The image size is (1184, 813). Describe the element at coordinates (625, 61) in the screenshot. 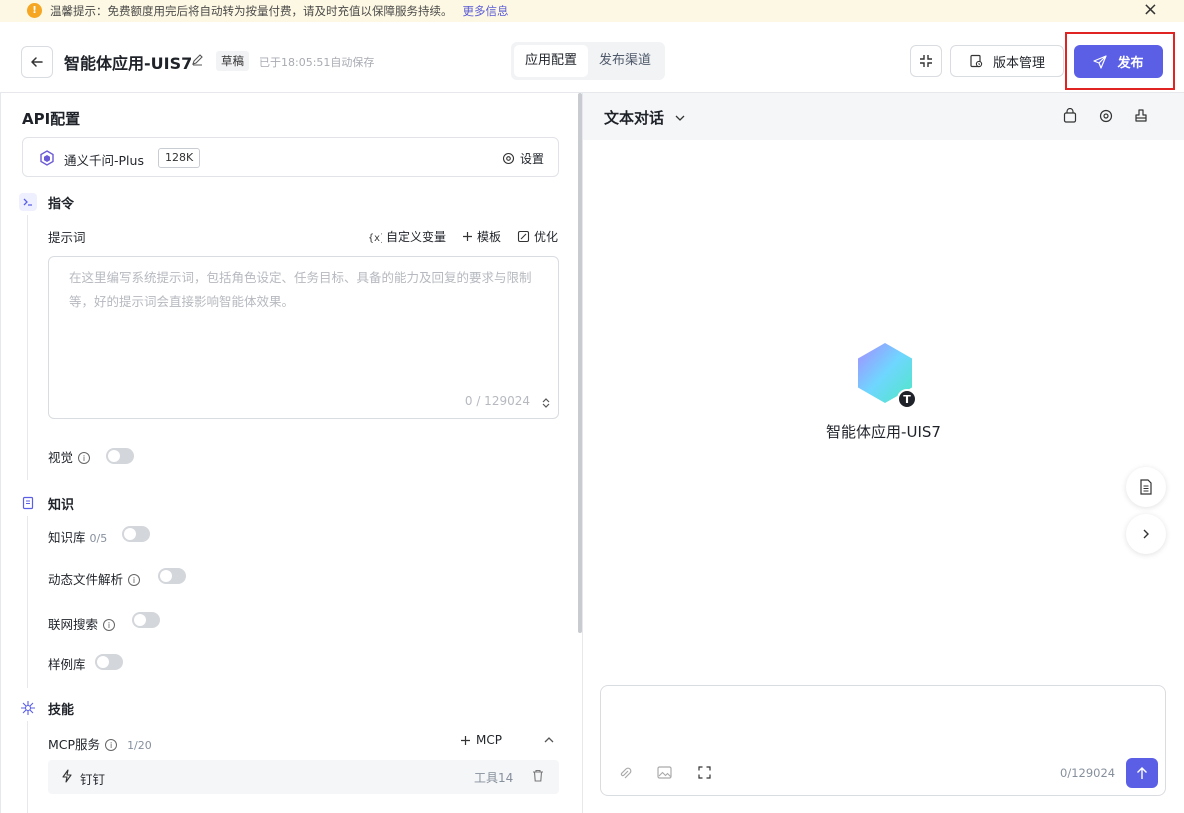

I see `tab-publish-channel: 发布渠道` at that location.